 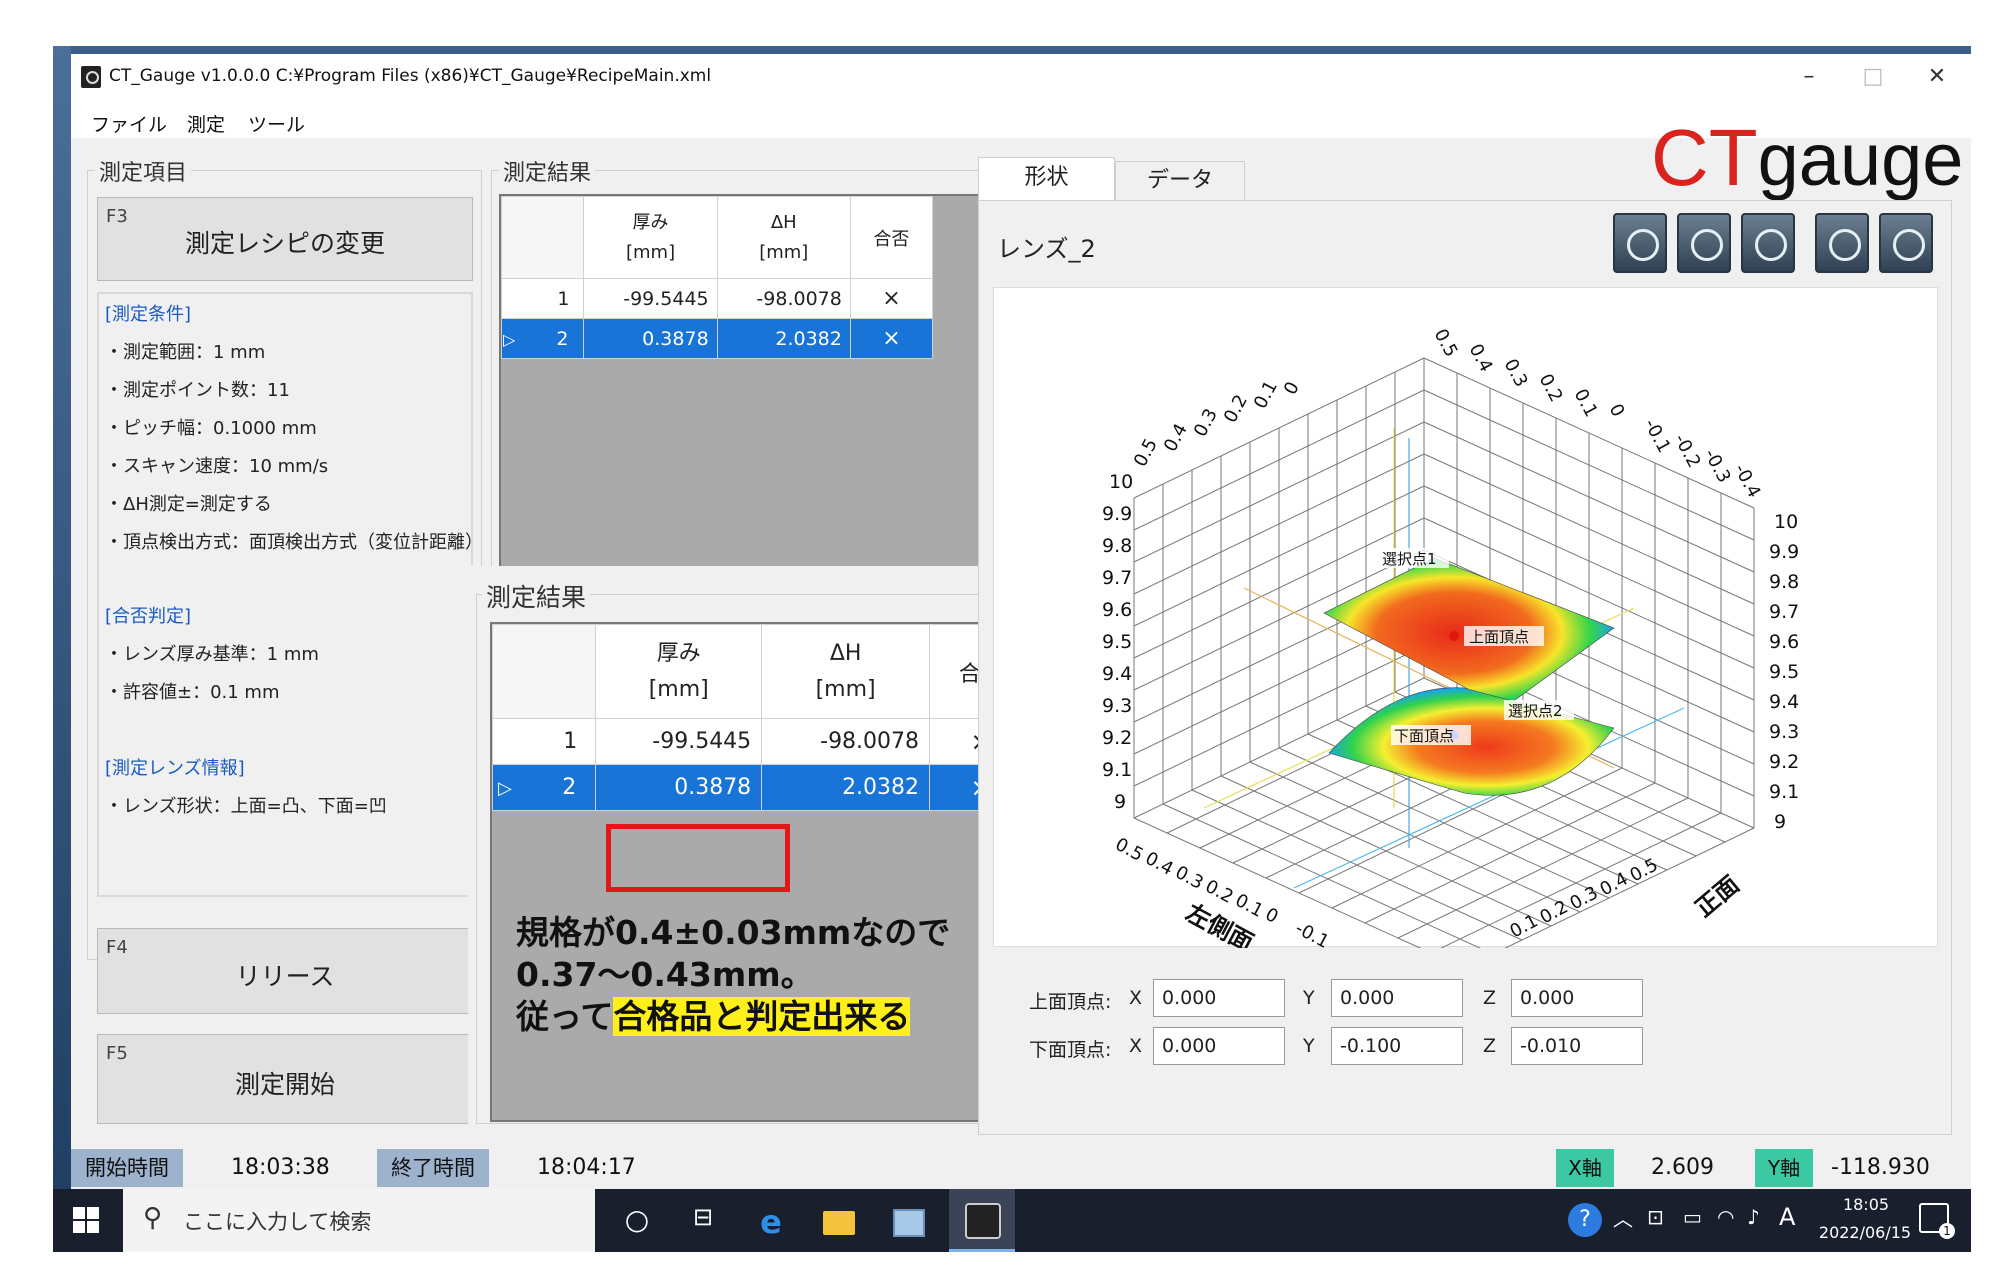 What do you see at coordinates (1906, 243) in the screenshot?
I see `ruler-marked-icon` at bounding box center [1906, 243].